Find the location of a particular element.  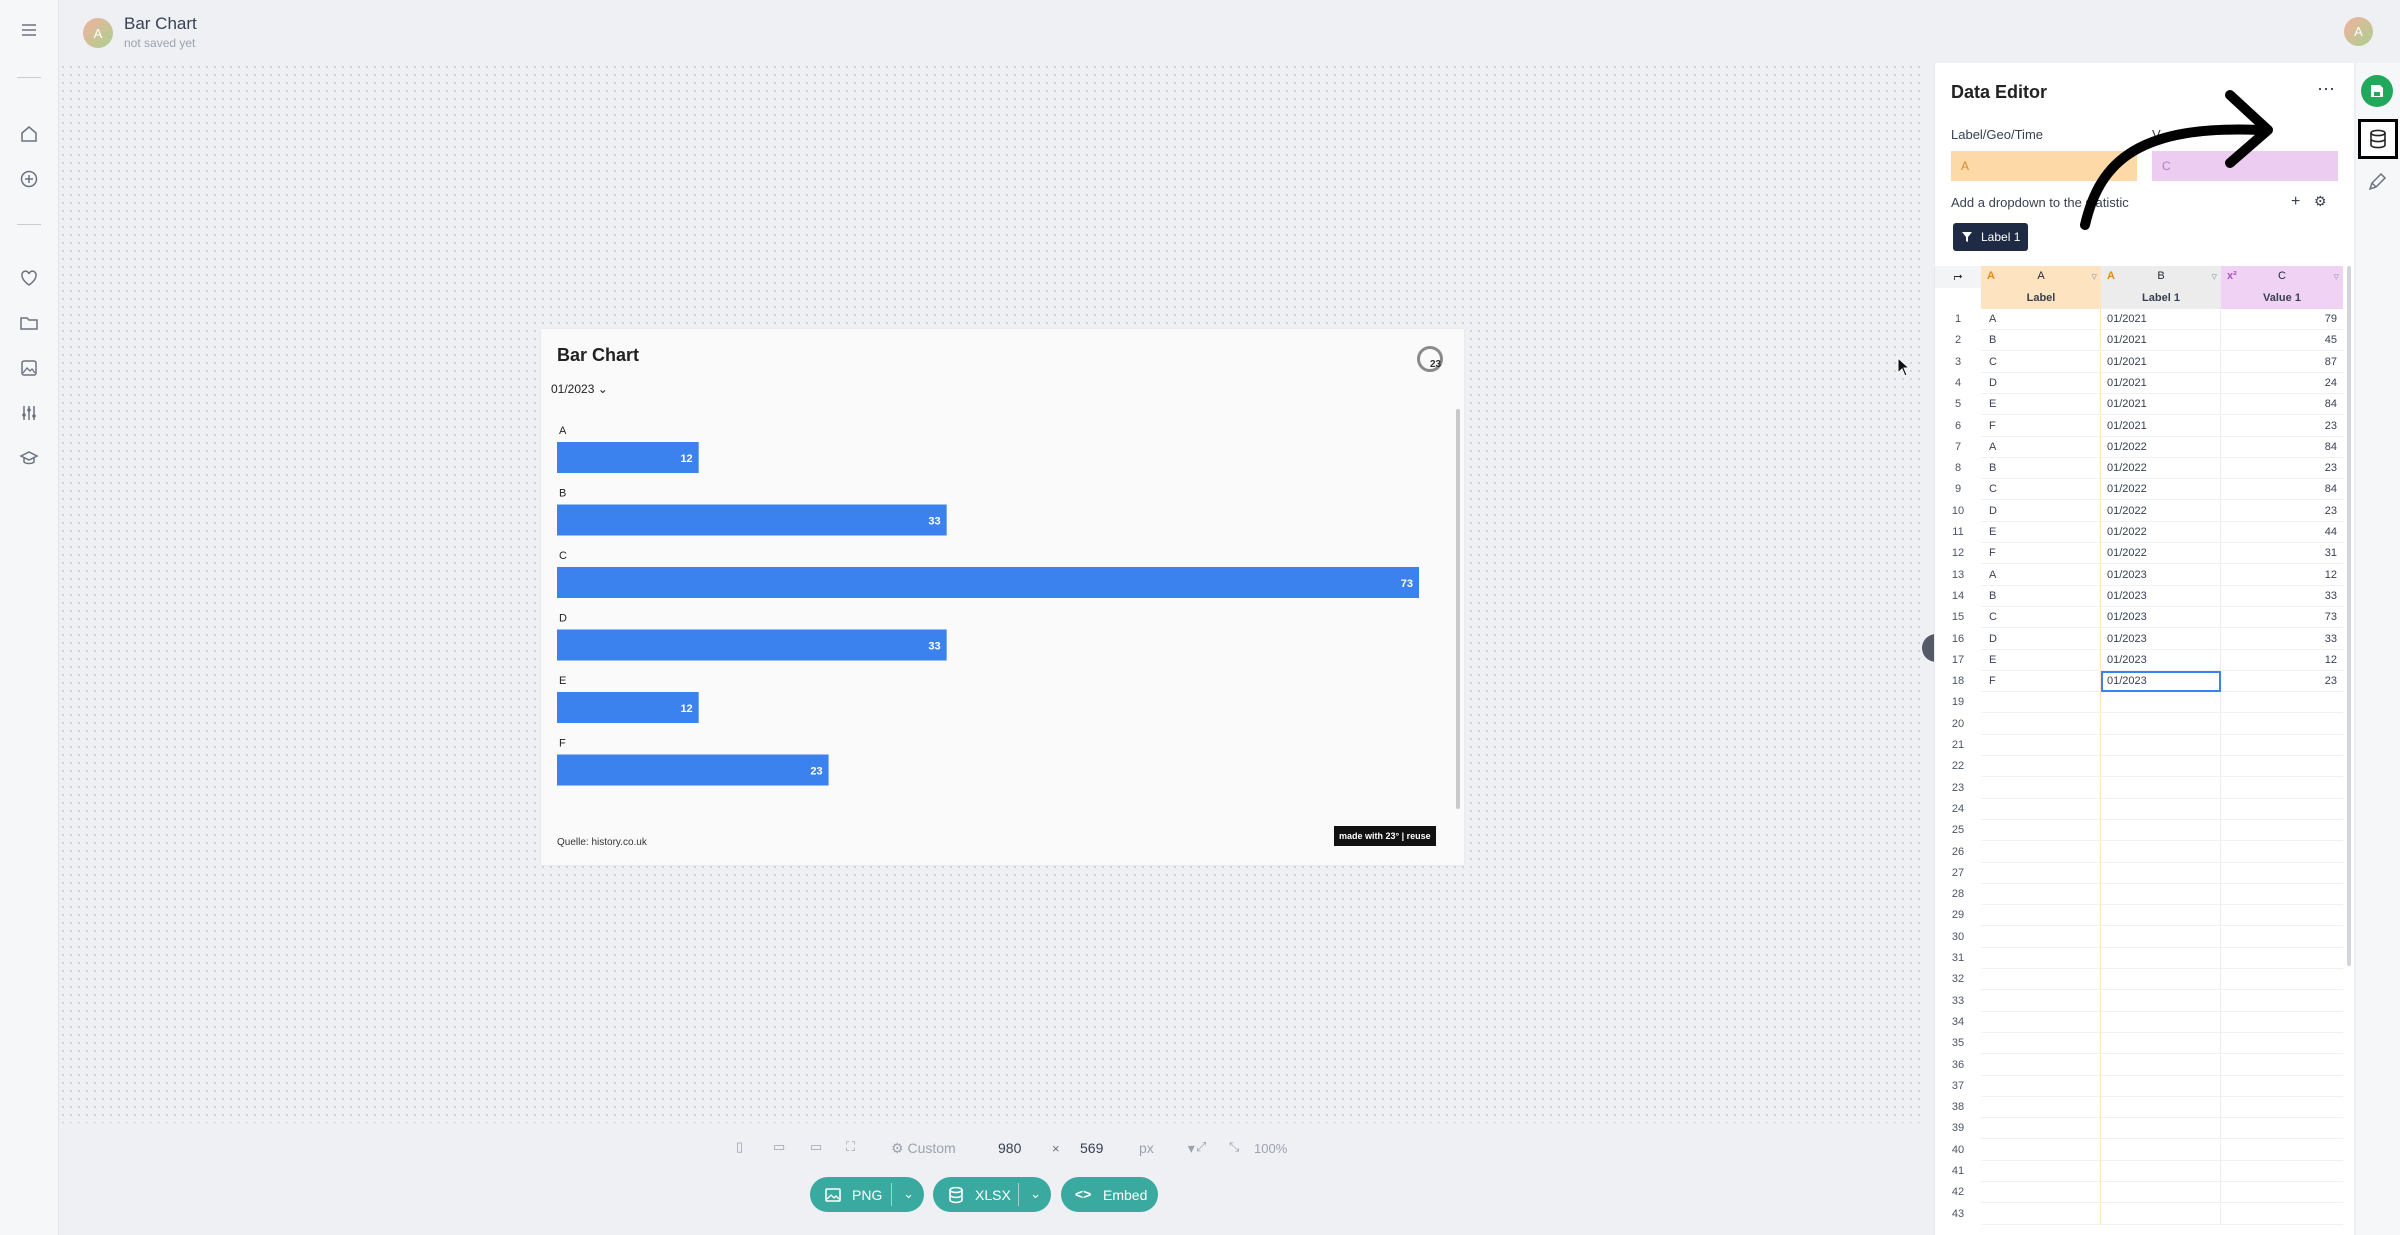

chart-filter-dropdown: 01/2023 ⌄ is located at coordinates (579, 389).